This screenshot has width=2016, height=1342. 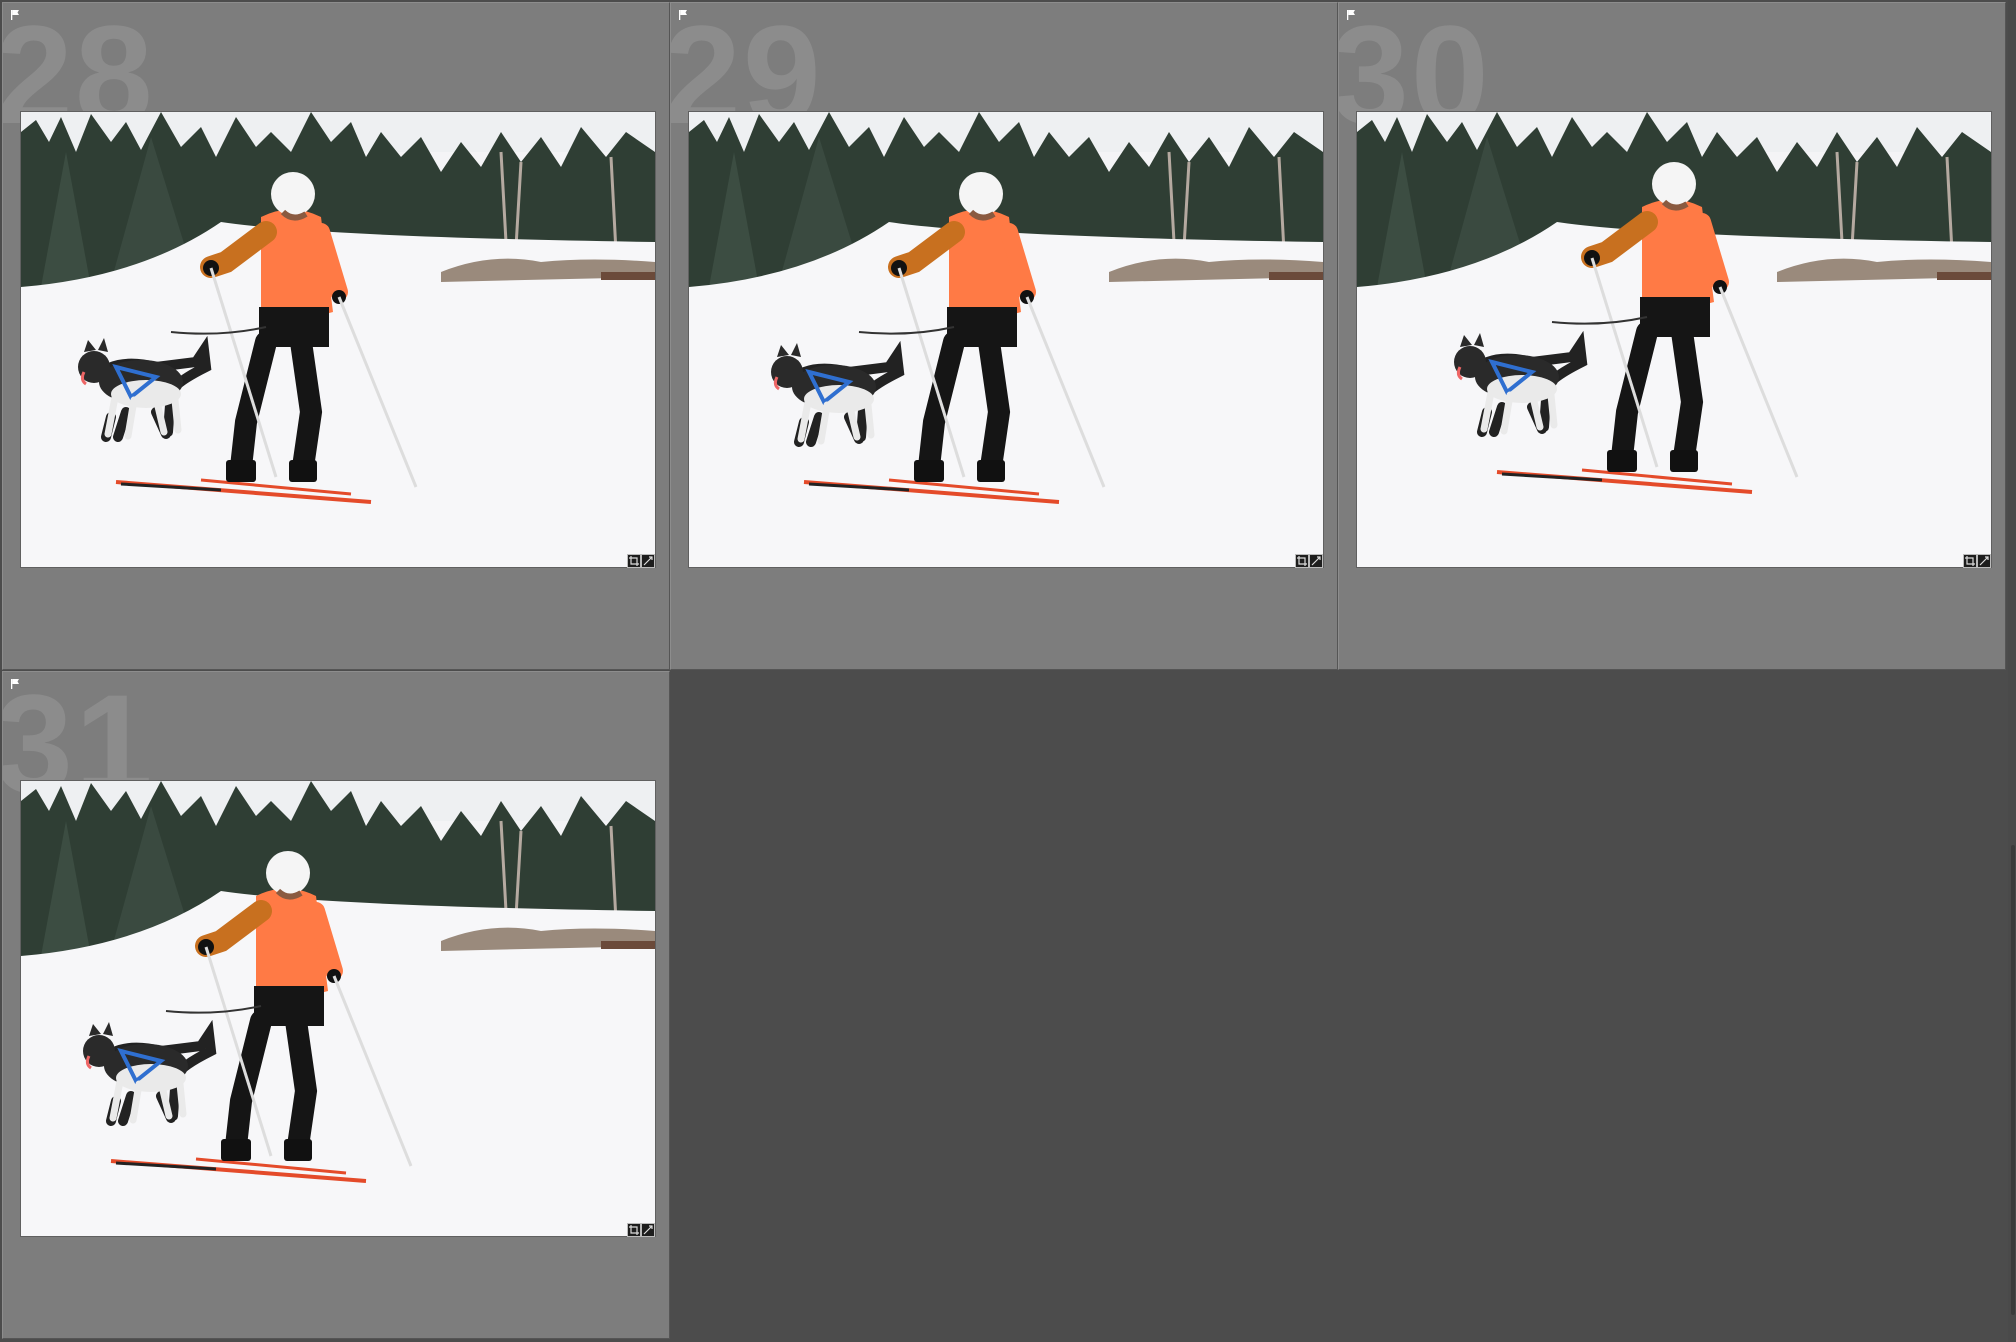 What do you see at coordinates (2013, 1080) in the screenshot?
I see `scrollbar-thumb` at bounding box center [2013, 1080].